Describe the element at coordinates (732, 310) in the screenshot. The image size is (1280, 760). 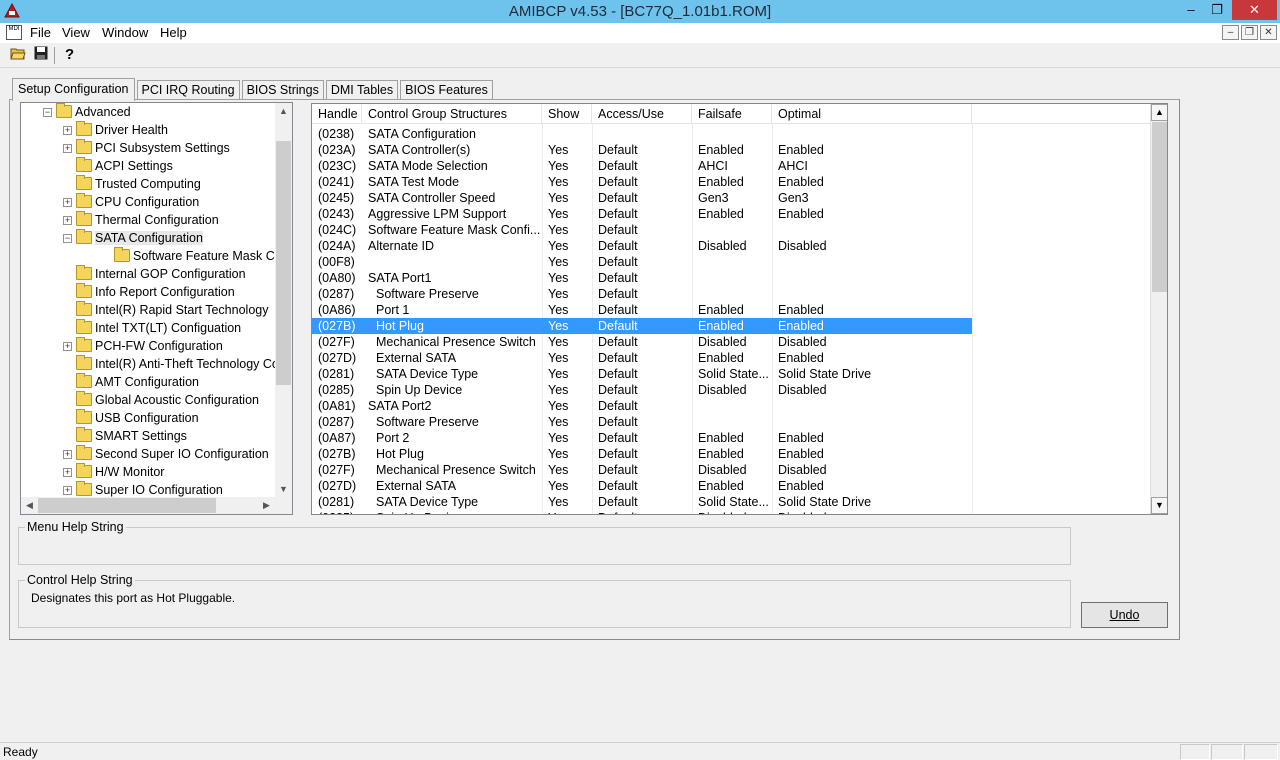
I see `table-row: (0A86) Port 1 Yes Default Enabled Enabled` at that location.